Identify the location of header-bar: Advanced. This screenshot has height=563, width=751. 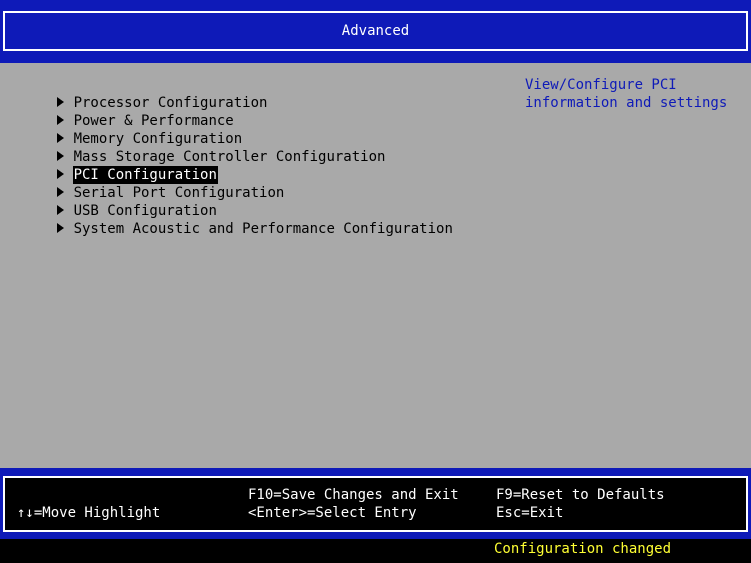
(375, 31).